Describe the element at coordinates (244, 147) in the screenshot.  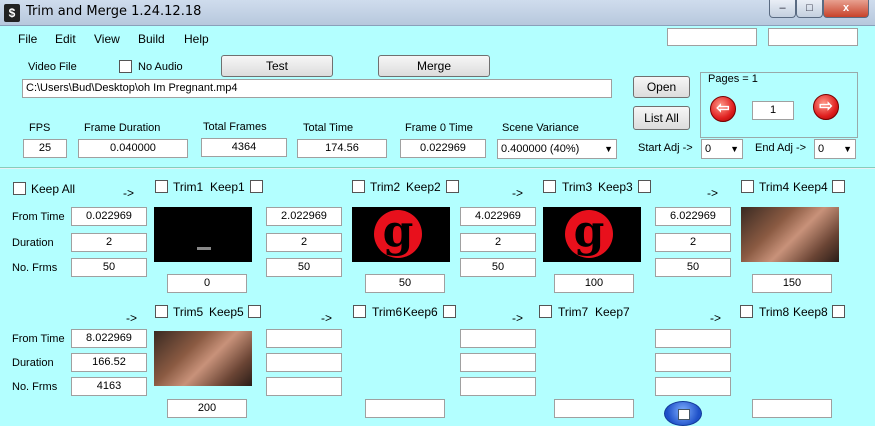
I see `total-frames-field: 4364` at that location.